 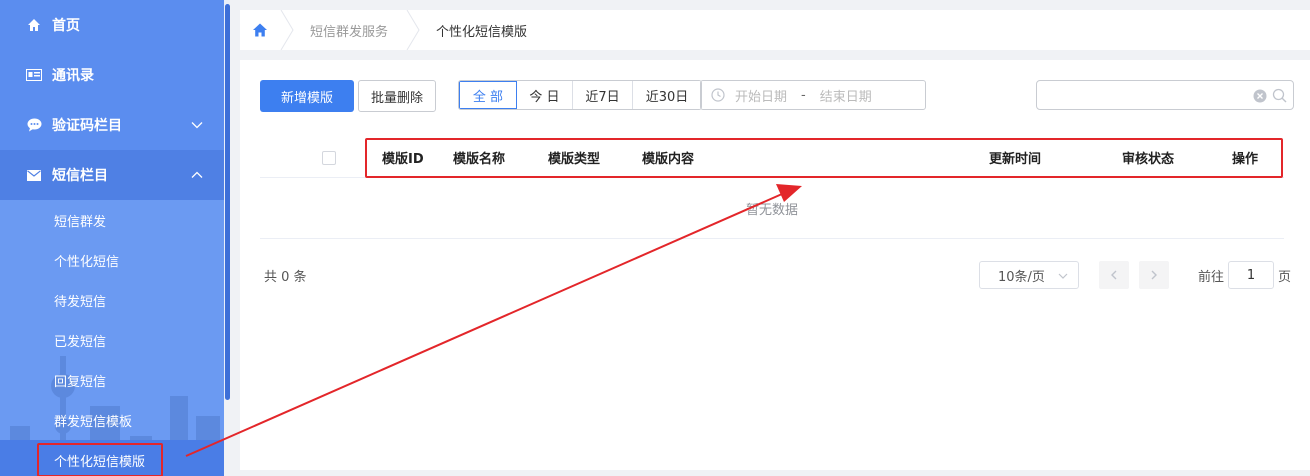 What do you see at coordinates (112, 220) in the screenshot?
I see `submenu-item-bulk-sms: 短信群发` at bounding box center [112, 220].